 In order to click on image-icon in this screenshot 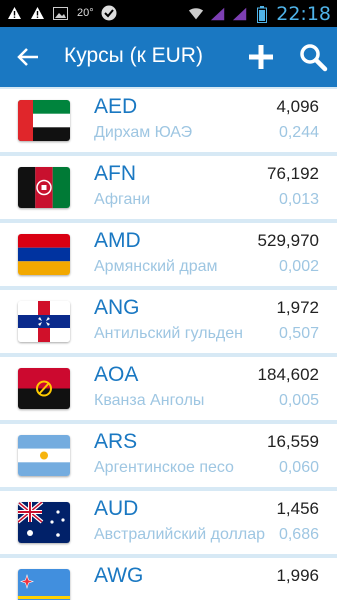, I will do `click(60, 13)`.